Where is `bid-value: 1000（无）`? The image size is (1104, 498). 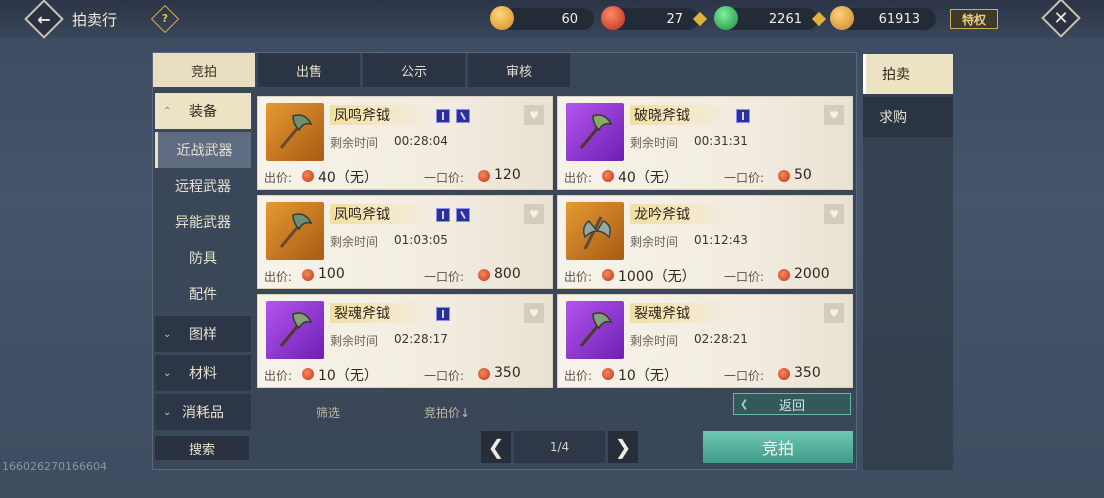
bid-value: 1000（无） is located at coordinates (657, 277).